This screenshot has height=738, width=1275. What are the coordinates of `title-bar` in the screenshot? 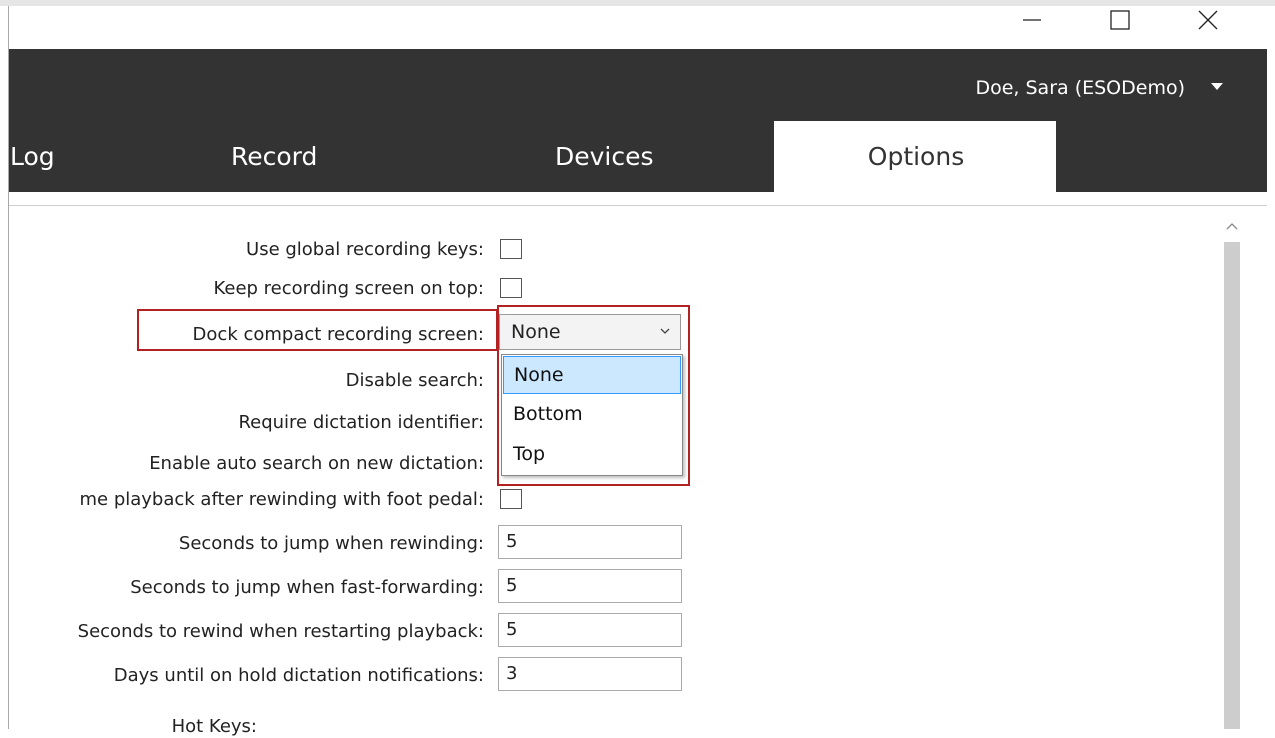 It's located at (642, 27).